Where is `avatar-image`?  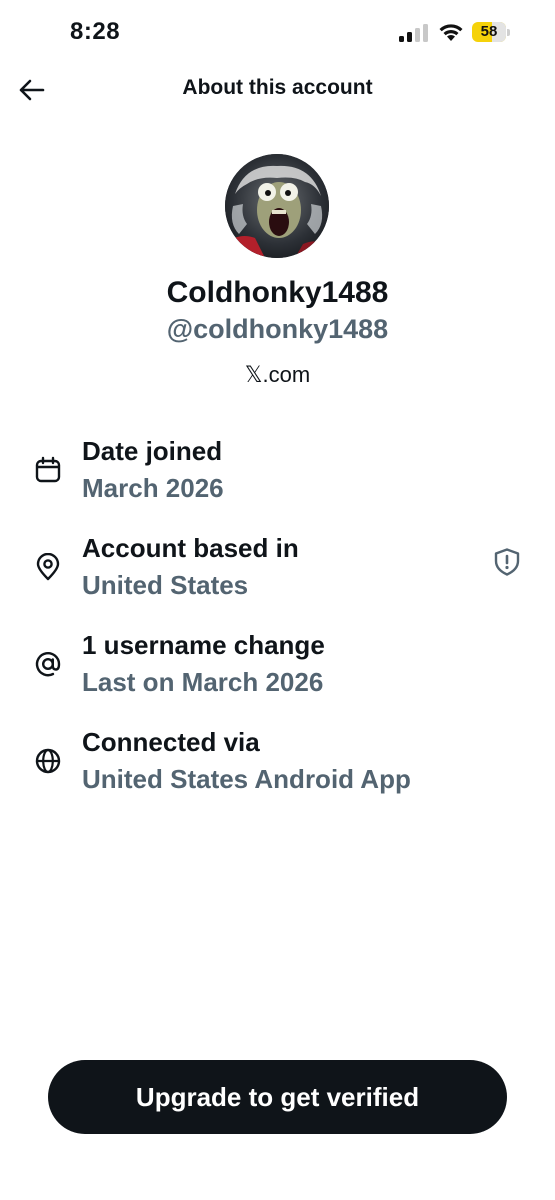 avatar-image is located at coordinates (277, 206).